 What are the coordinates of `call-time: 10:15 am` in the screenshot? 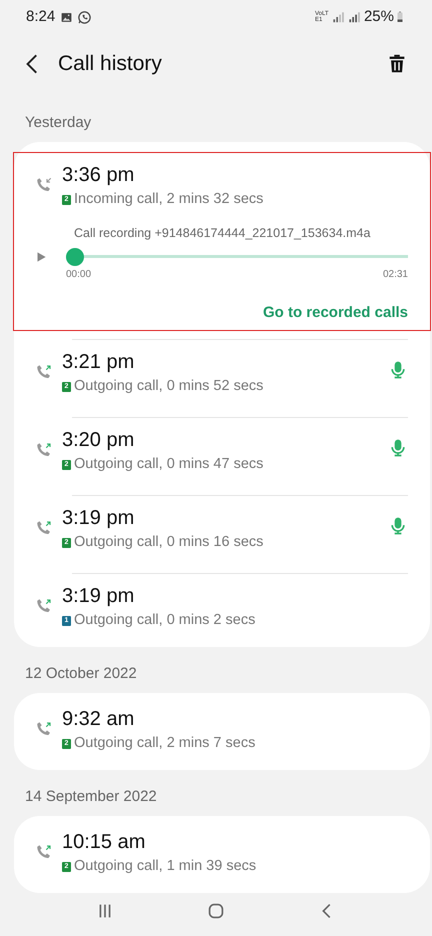 It's located at (104, 842).